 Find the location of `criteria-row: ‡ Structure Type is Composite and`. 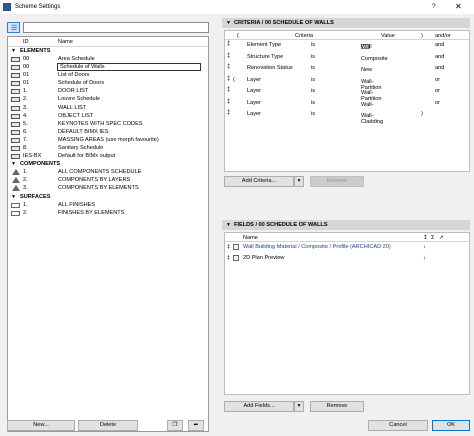

criteria-row: ‡ Structure Type is Composite and is located at coordinates (347, 58).